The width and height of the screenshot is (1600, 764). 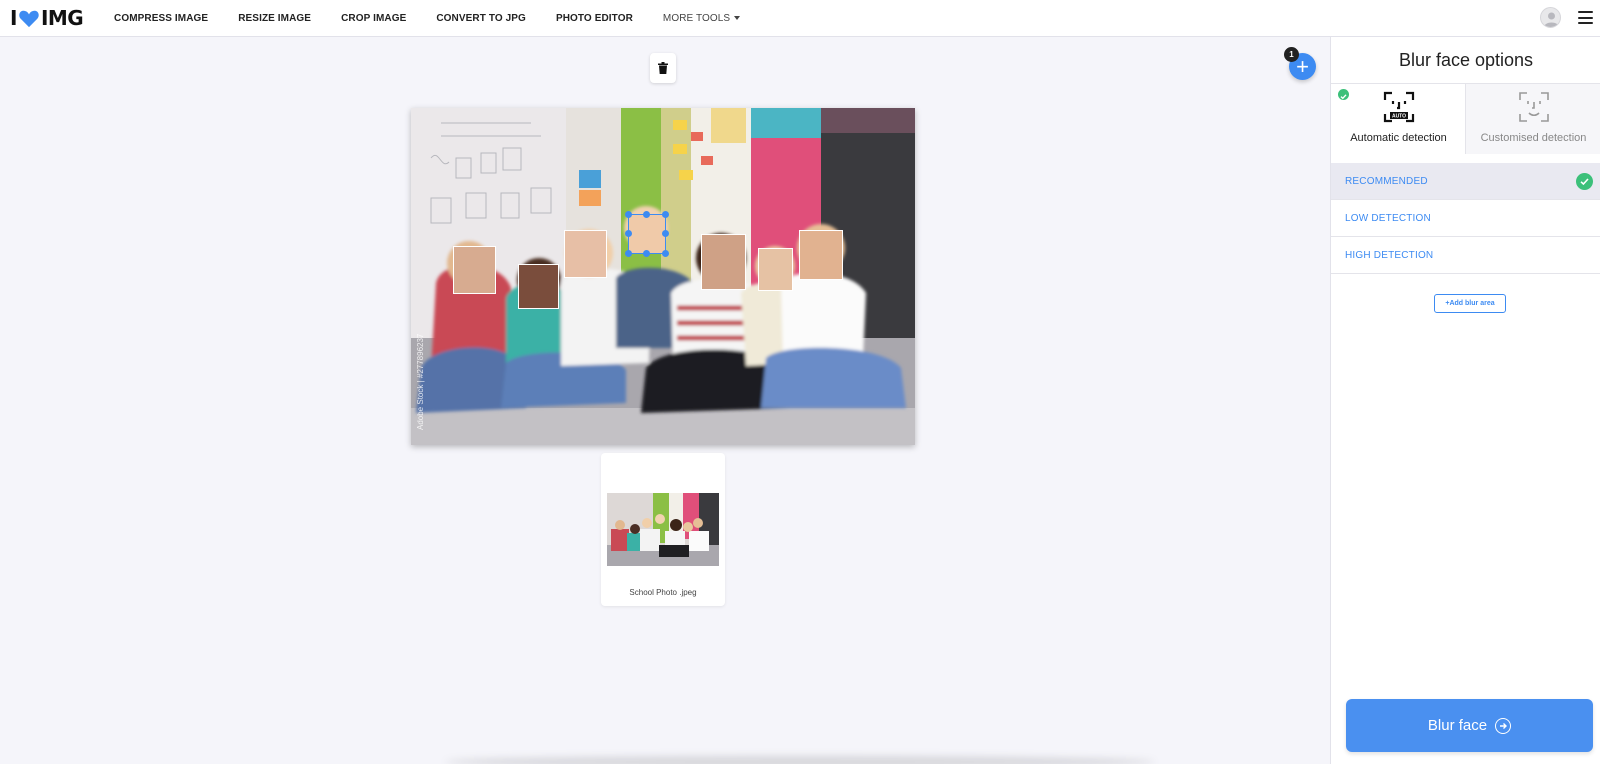 What do you see at coordinates (1503, 725) in the screenshot?
I see `arrow-right-circle-icon` at bounding box center [1503, 725].